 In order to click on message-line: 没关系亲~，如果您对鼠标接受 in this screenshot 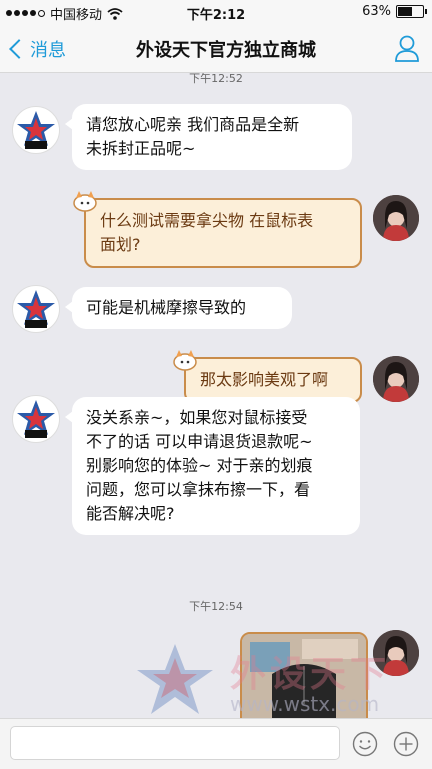, I will do `click(197, 417)`.